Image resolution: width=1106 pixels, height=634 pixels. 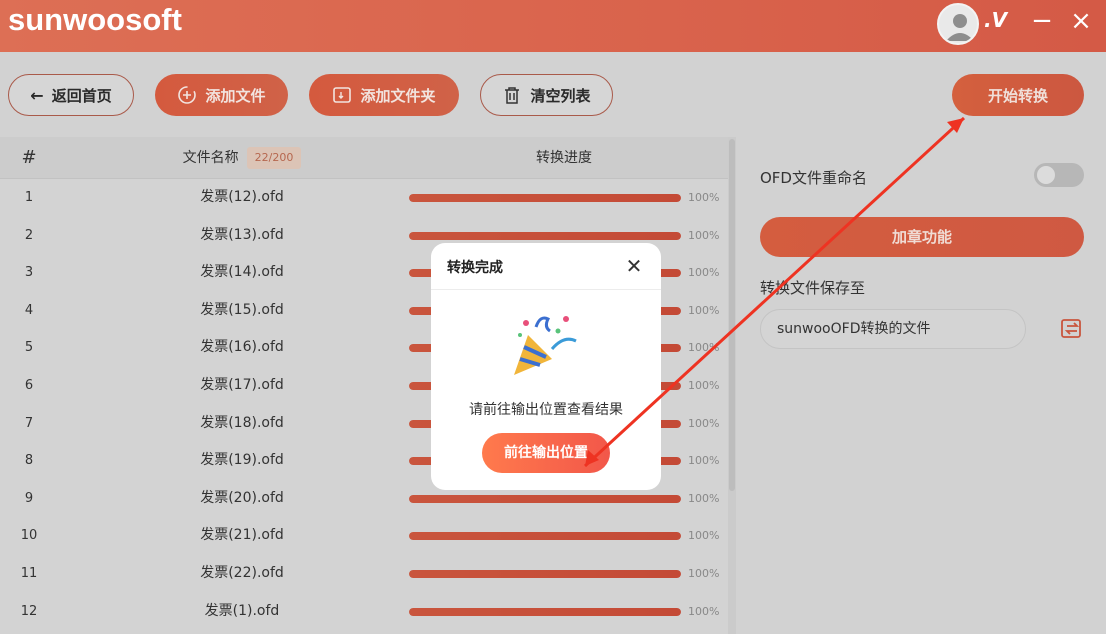 What do you see at coordinates (29, 310) in the screenshot?
I see `row-index: 4` at bounding box center [29, 310].